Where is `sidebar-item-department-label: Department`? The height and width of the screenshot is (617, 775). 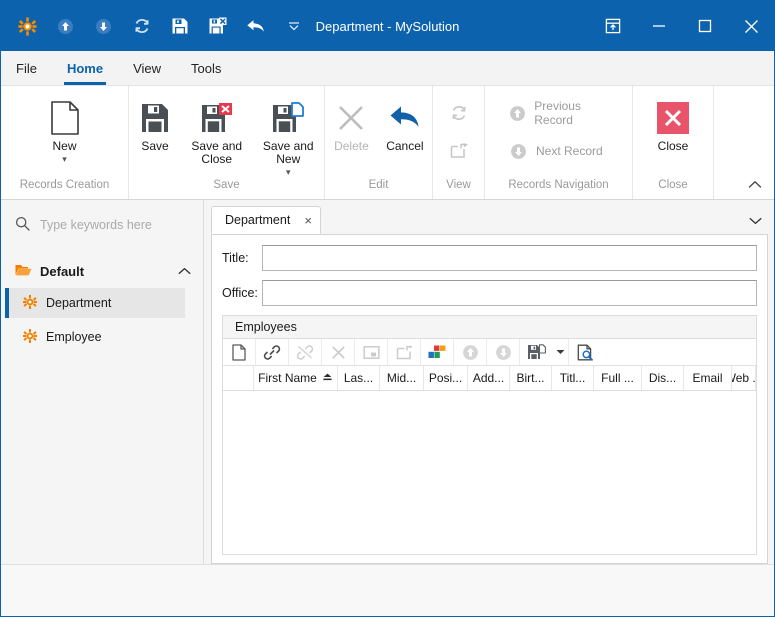
sidebar-item-department-label: Department is located at coordinates (79, 303).